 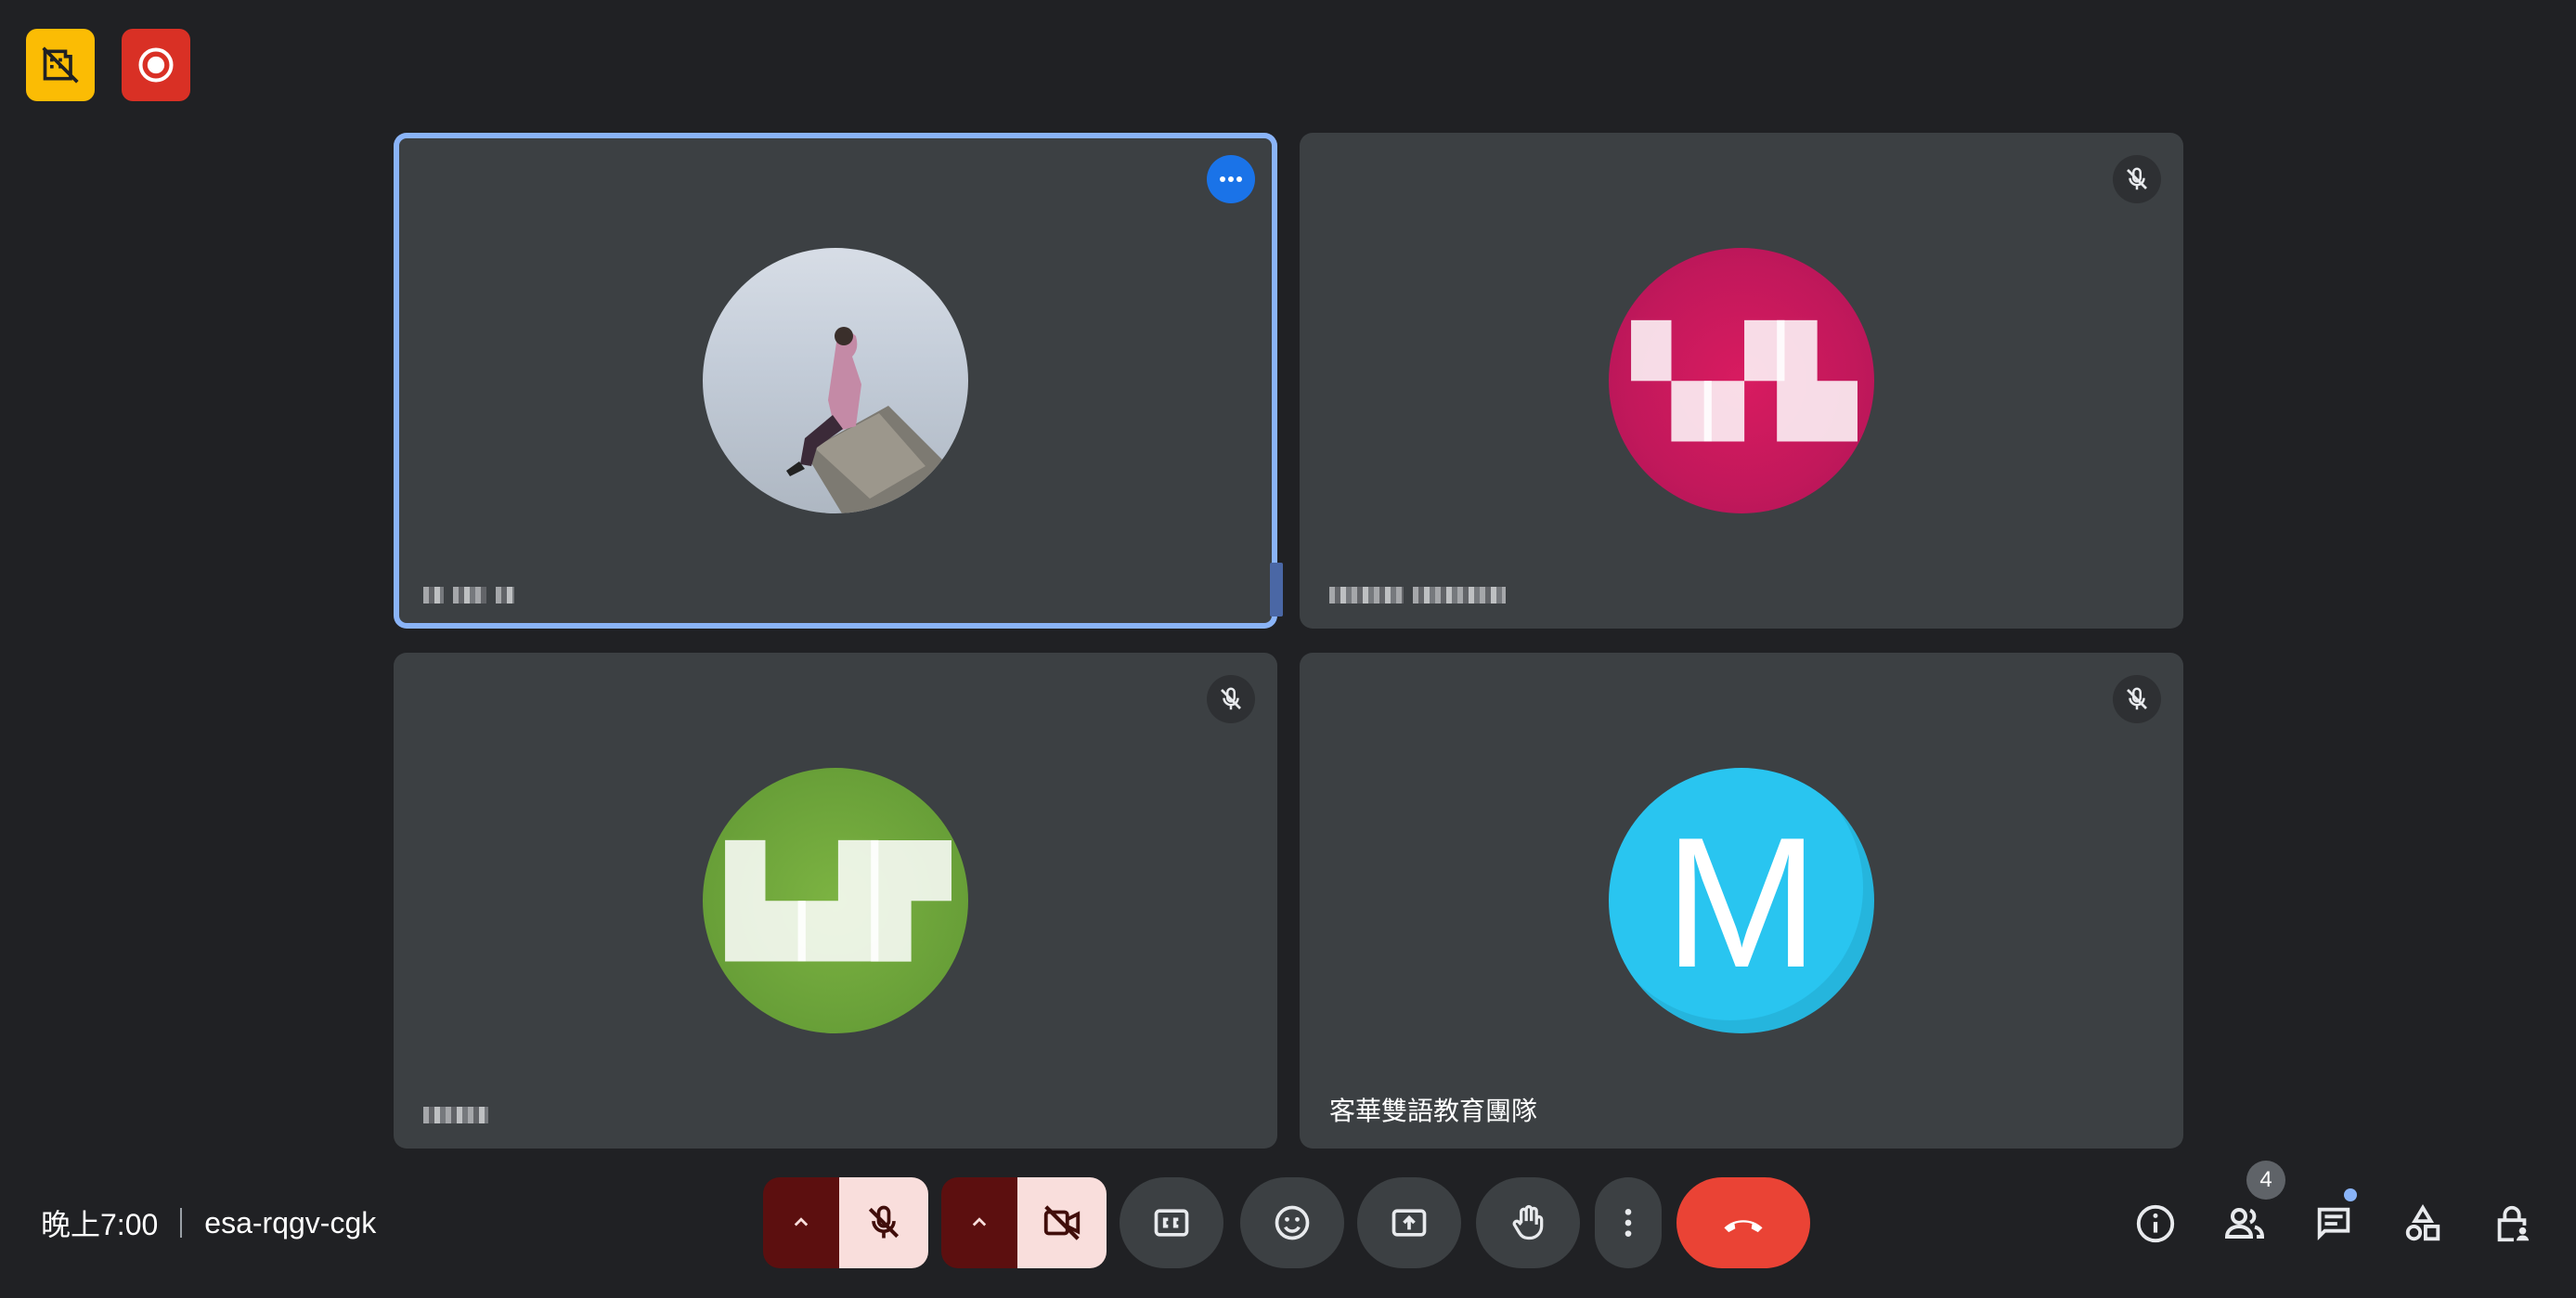 I want to click on participant-tile: ▙▟▛, so click(x=835, y=901).